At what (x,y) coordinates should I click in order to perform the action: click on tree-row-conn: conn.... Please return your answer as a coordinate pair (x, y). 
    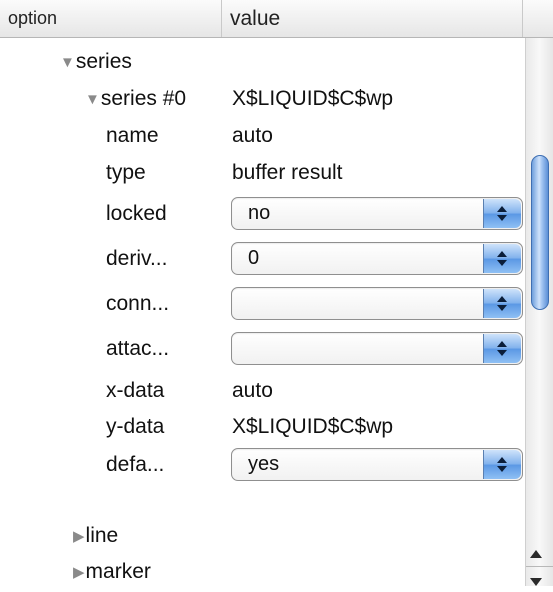
    Looking at the image, I should click on (262, 303).